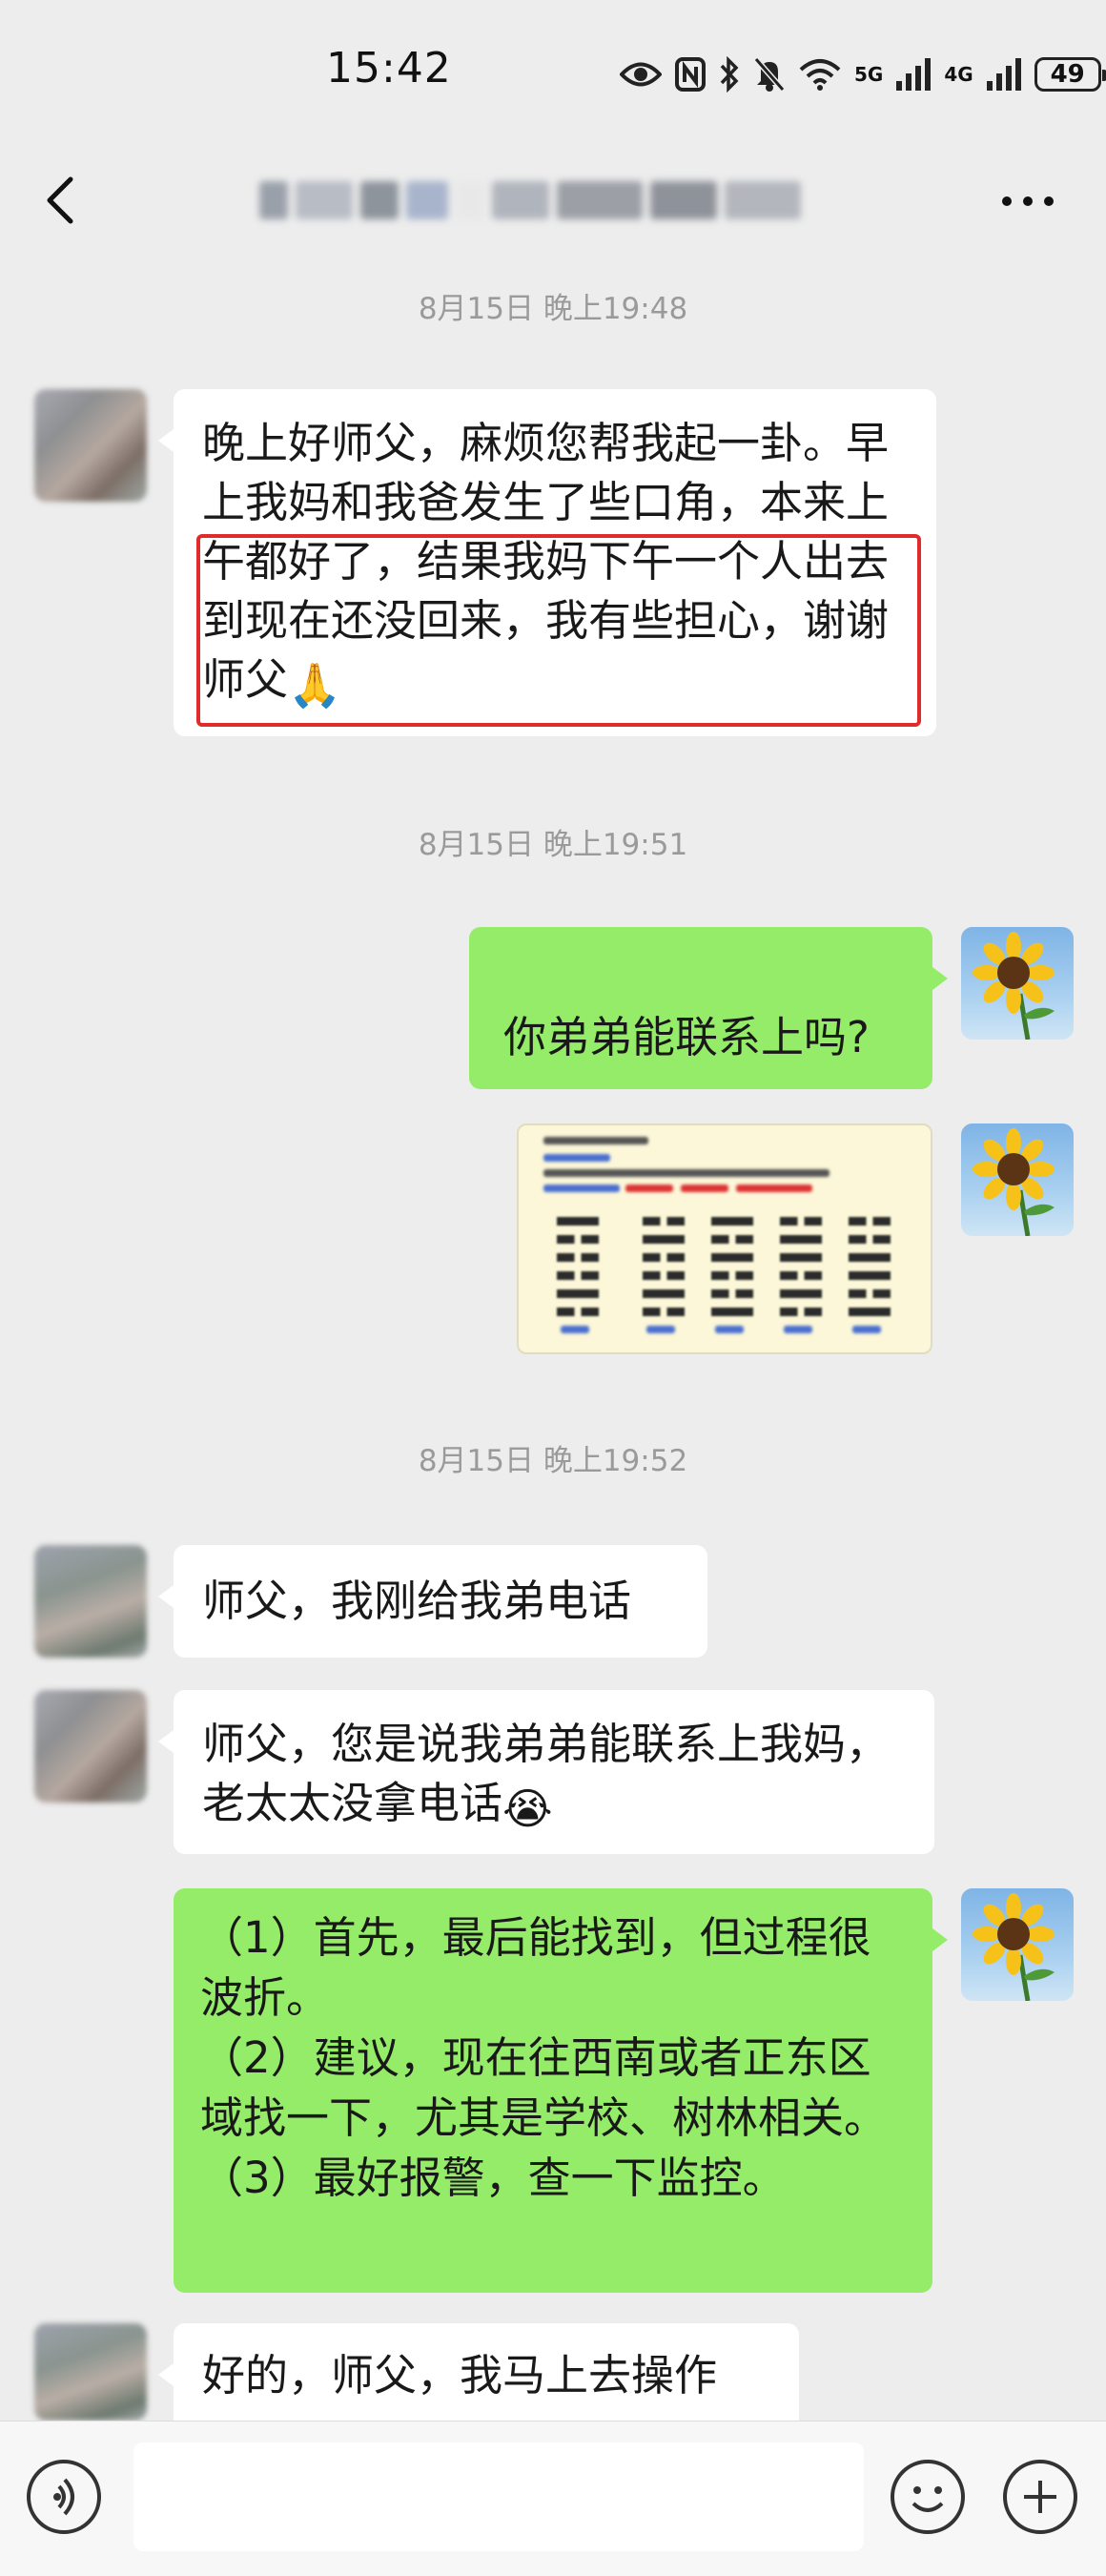 Image resolution: width=1106 pixels, height=2576 pixels. I want to click on voice-icon, so click(64, 2497).